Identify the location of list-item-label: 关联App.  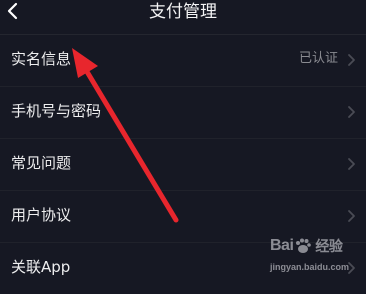
(41, 267).